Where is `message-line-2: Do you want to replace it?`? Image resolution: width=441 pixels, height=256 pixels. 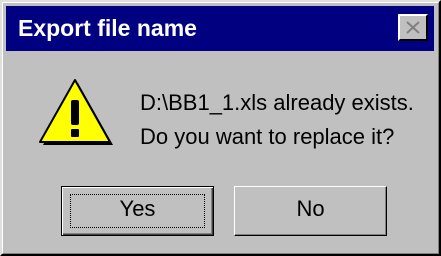 message-line-2: Do you want to replace it? is located at coordinates (267, 136).